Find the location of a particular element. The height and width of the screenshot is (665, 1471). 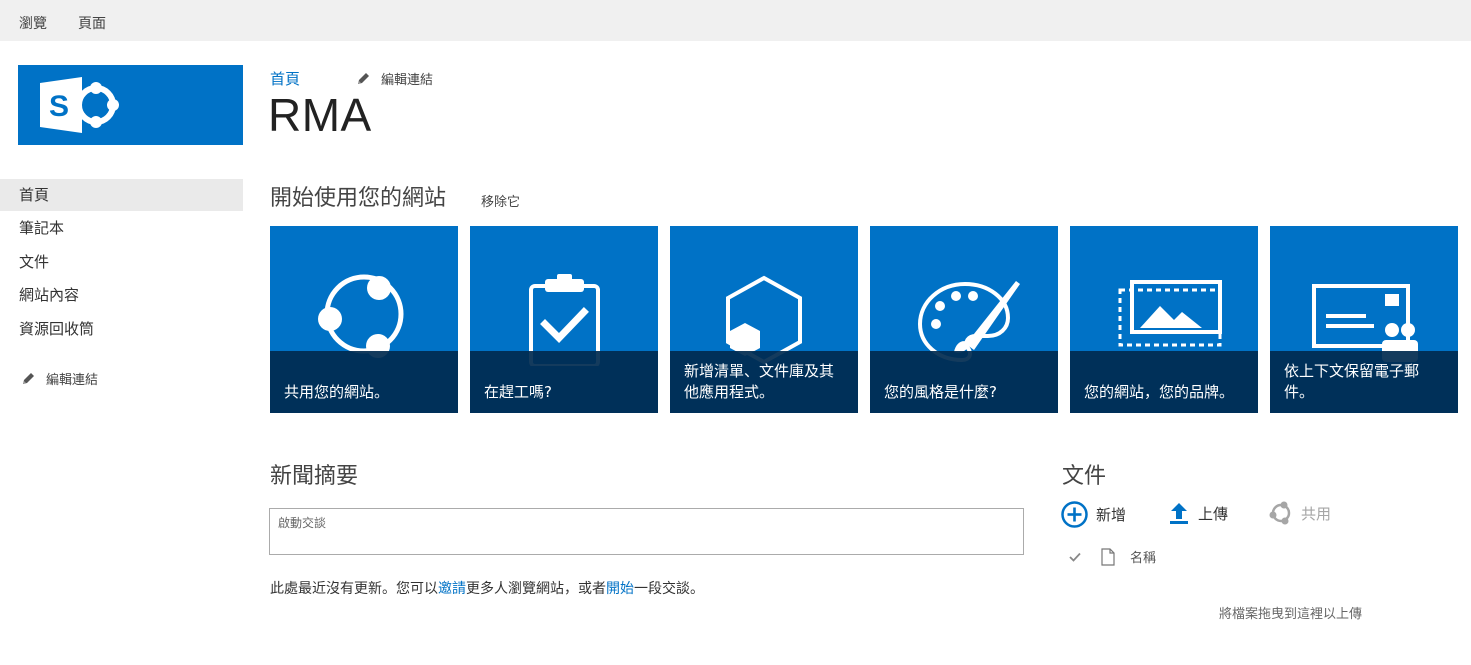

tile-label: 共用您的網站。 is located at coordinates (337, 392).